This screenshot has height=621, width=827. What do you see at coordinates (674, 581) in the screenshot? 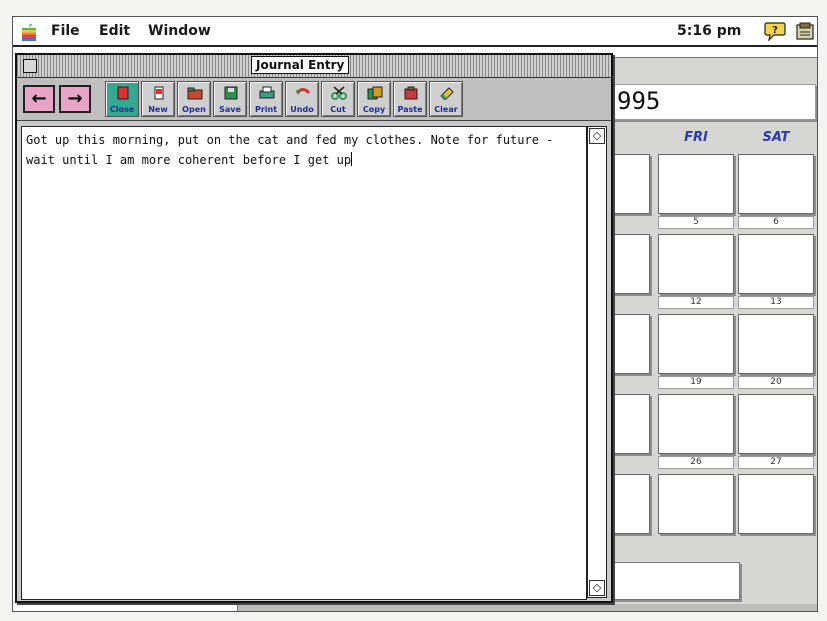
I see `calendar-notes-field` at bounding box center [674, 581].